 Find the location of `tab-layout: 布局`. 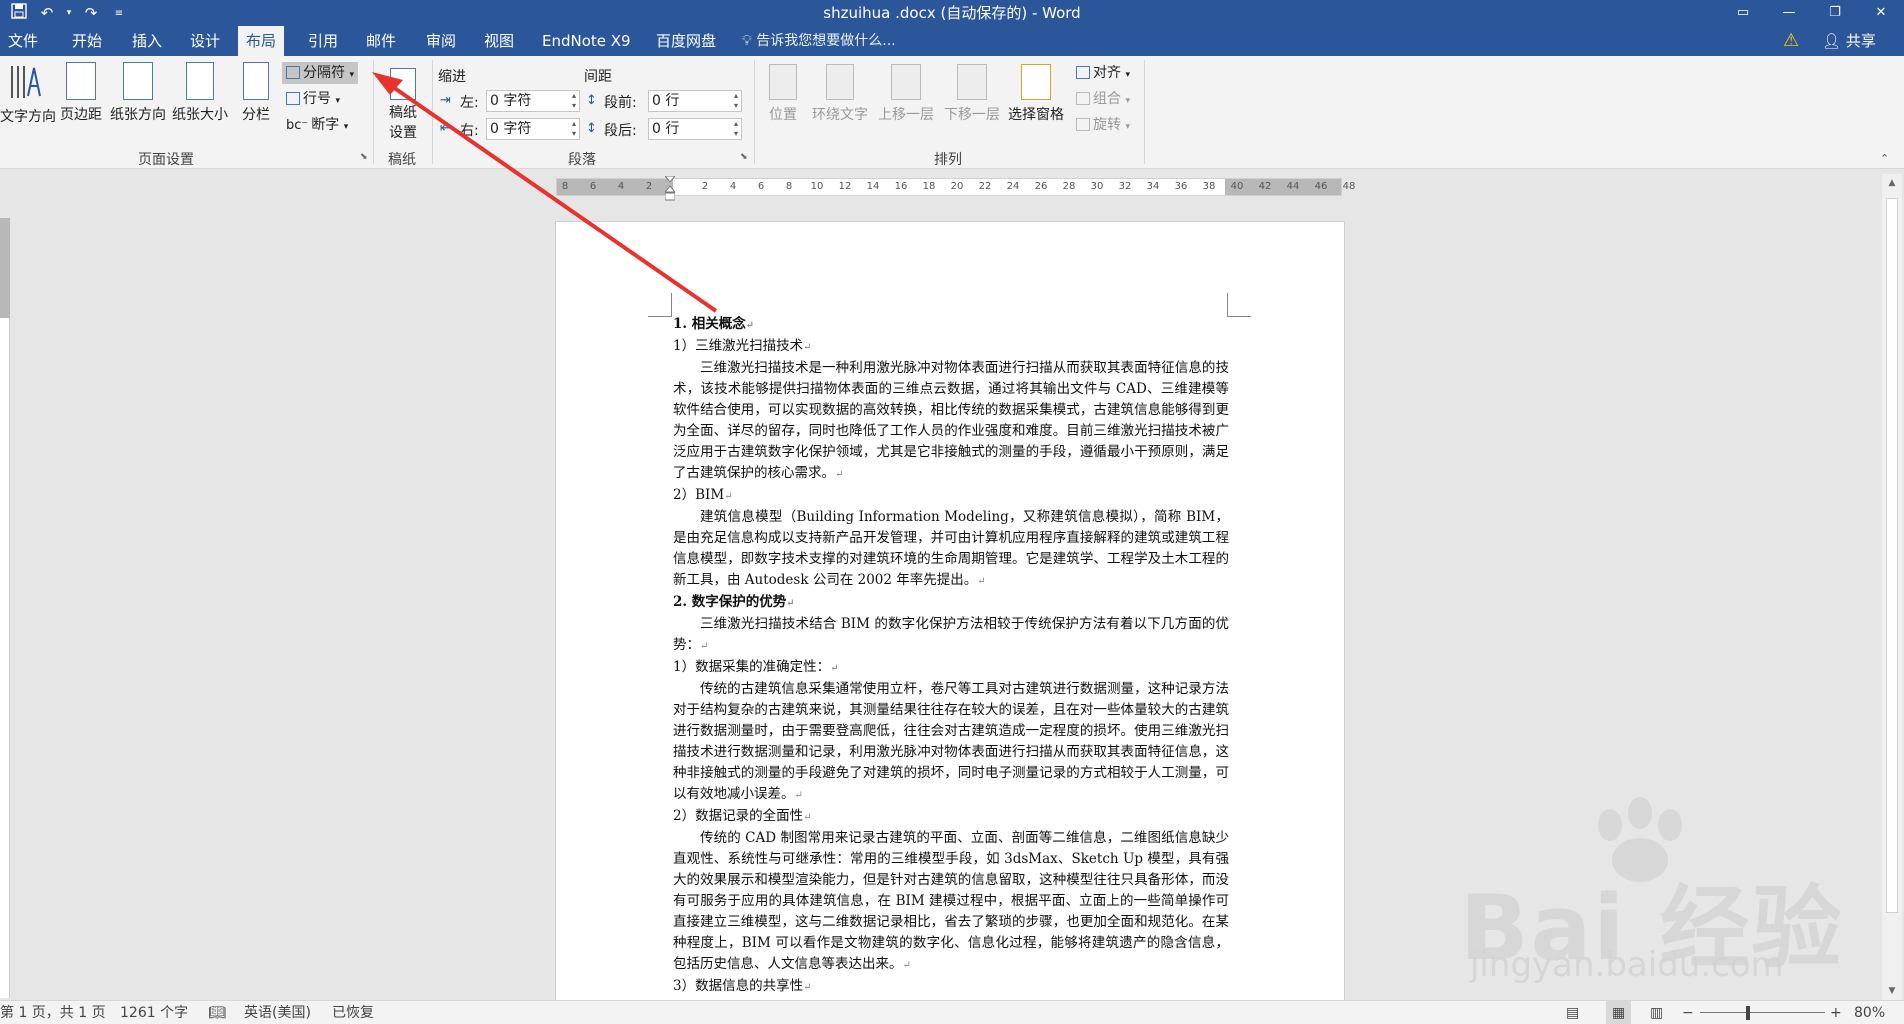

tab-layout: 布局 is located at coordinates (261, 41).